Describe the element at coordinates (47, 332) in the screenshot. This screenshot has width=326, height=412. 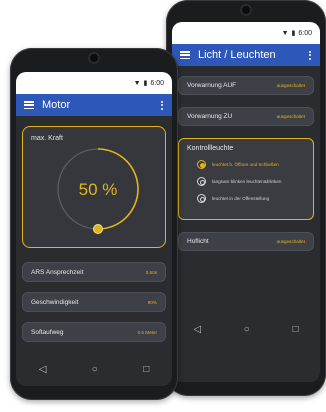
I see `setting-label: Softaufweg` at that location.